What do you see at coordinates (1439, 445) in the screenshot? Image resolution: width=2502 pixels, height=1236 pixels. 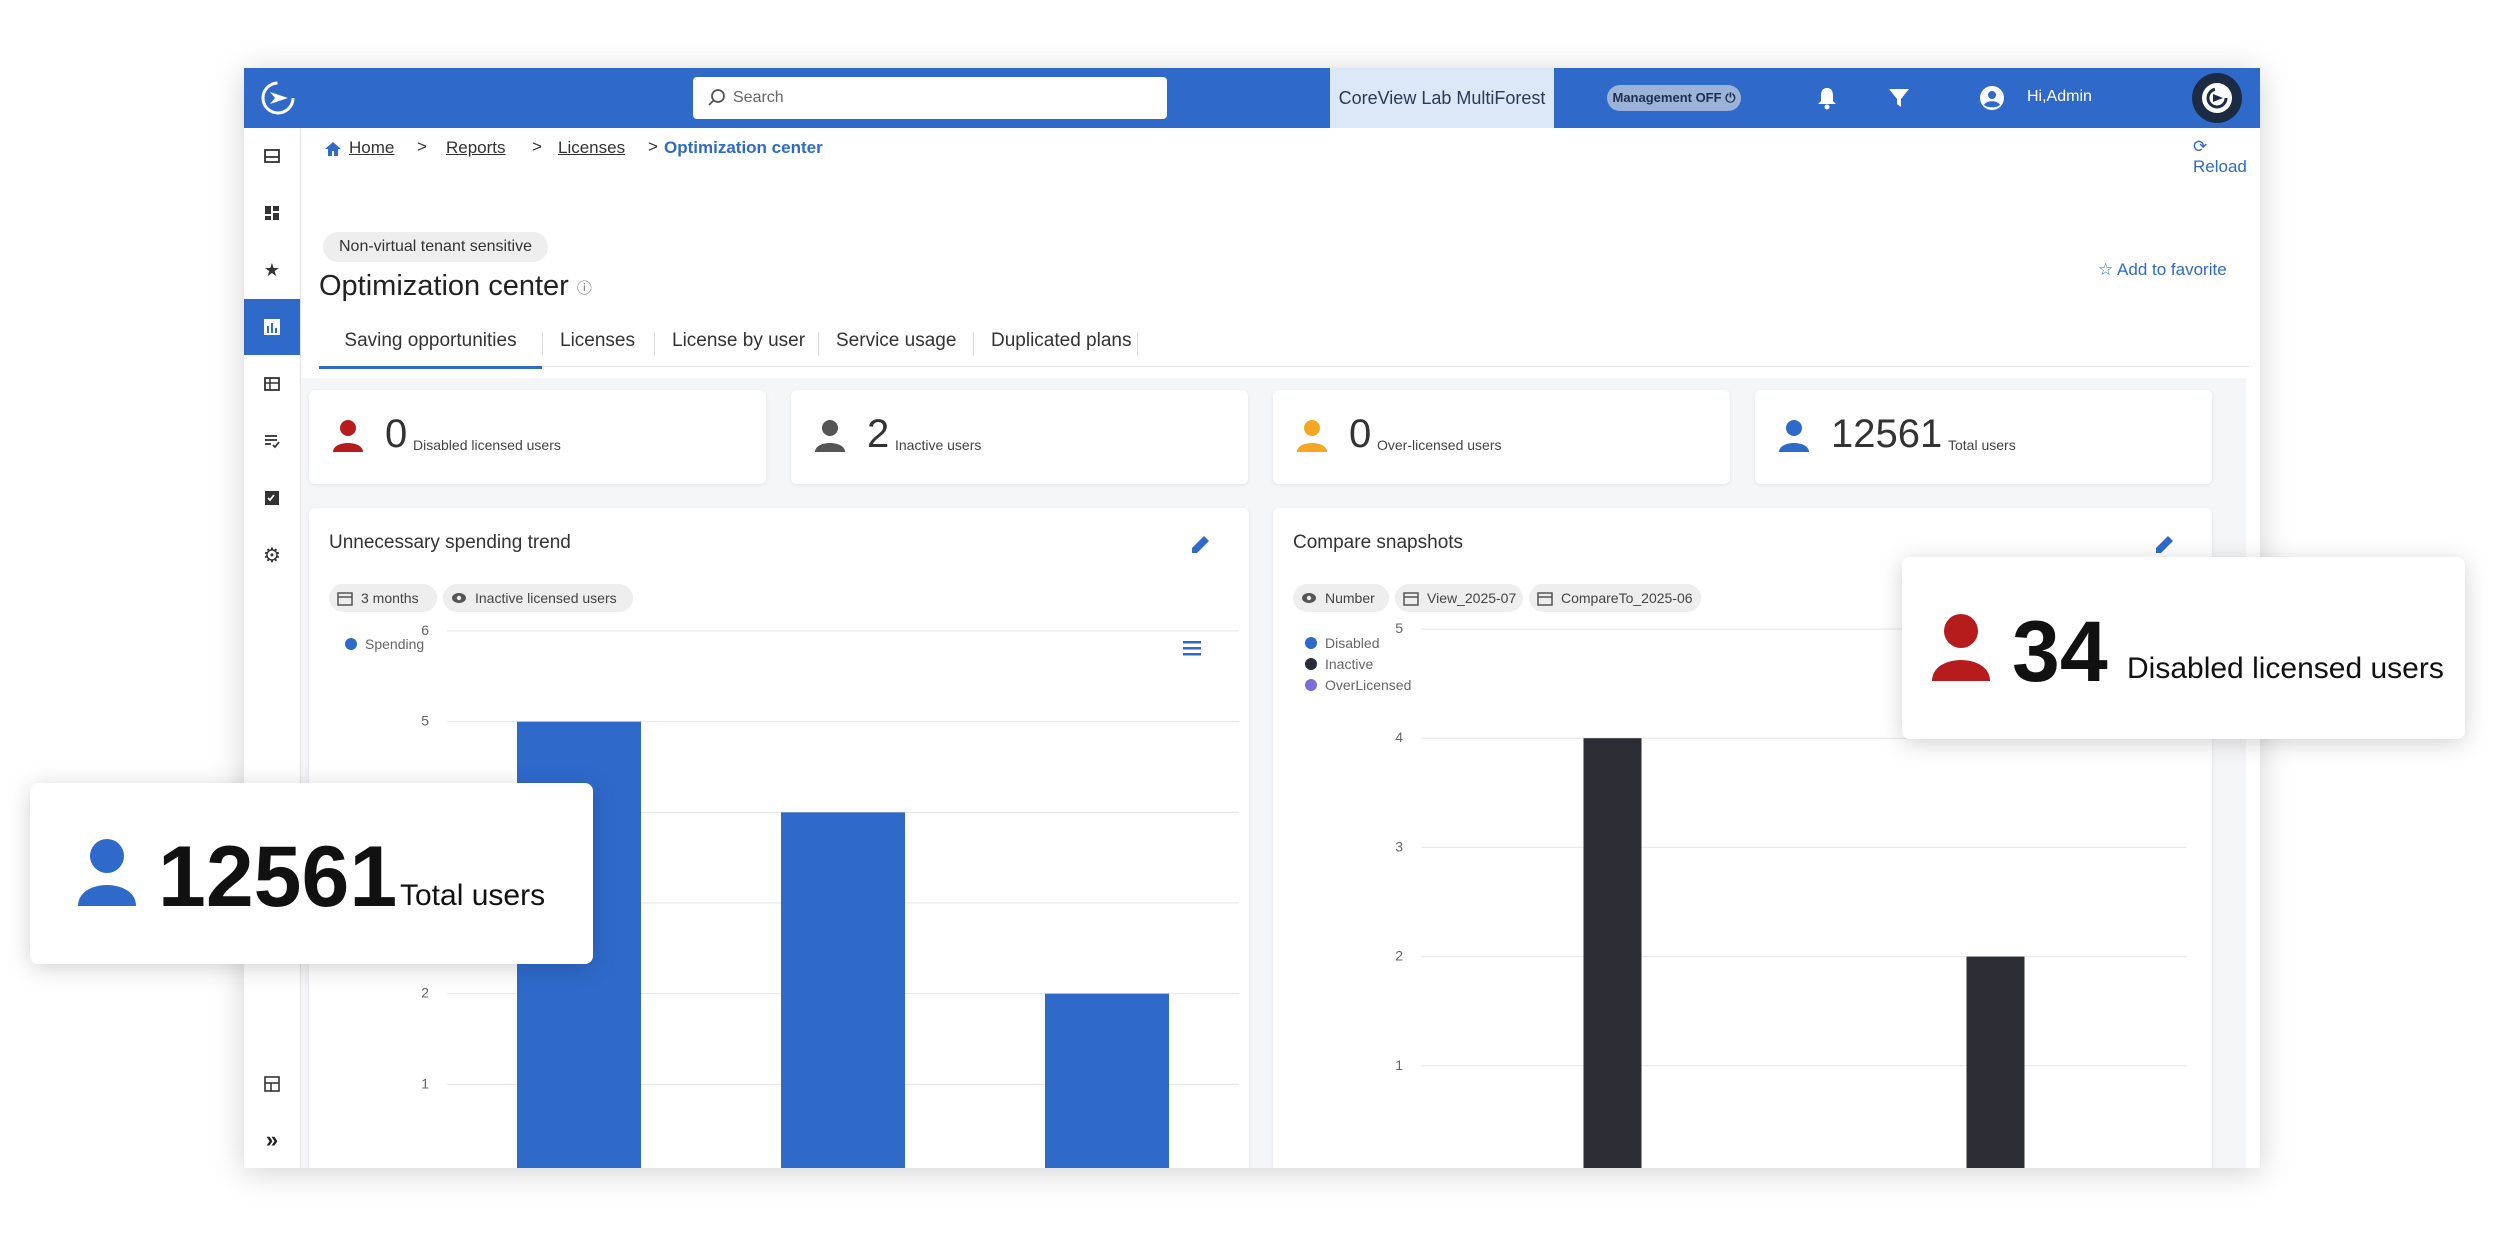 I see `stat-label: Over-licensed users` at bounding box center [1439, 445].